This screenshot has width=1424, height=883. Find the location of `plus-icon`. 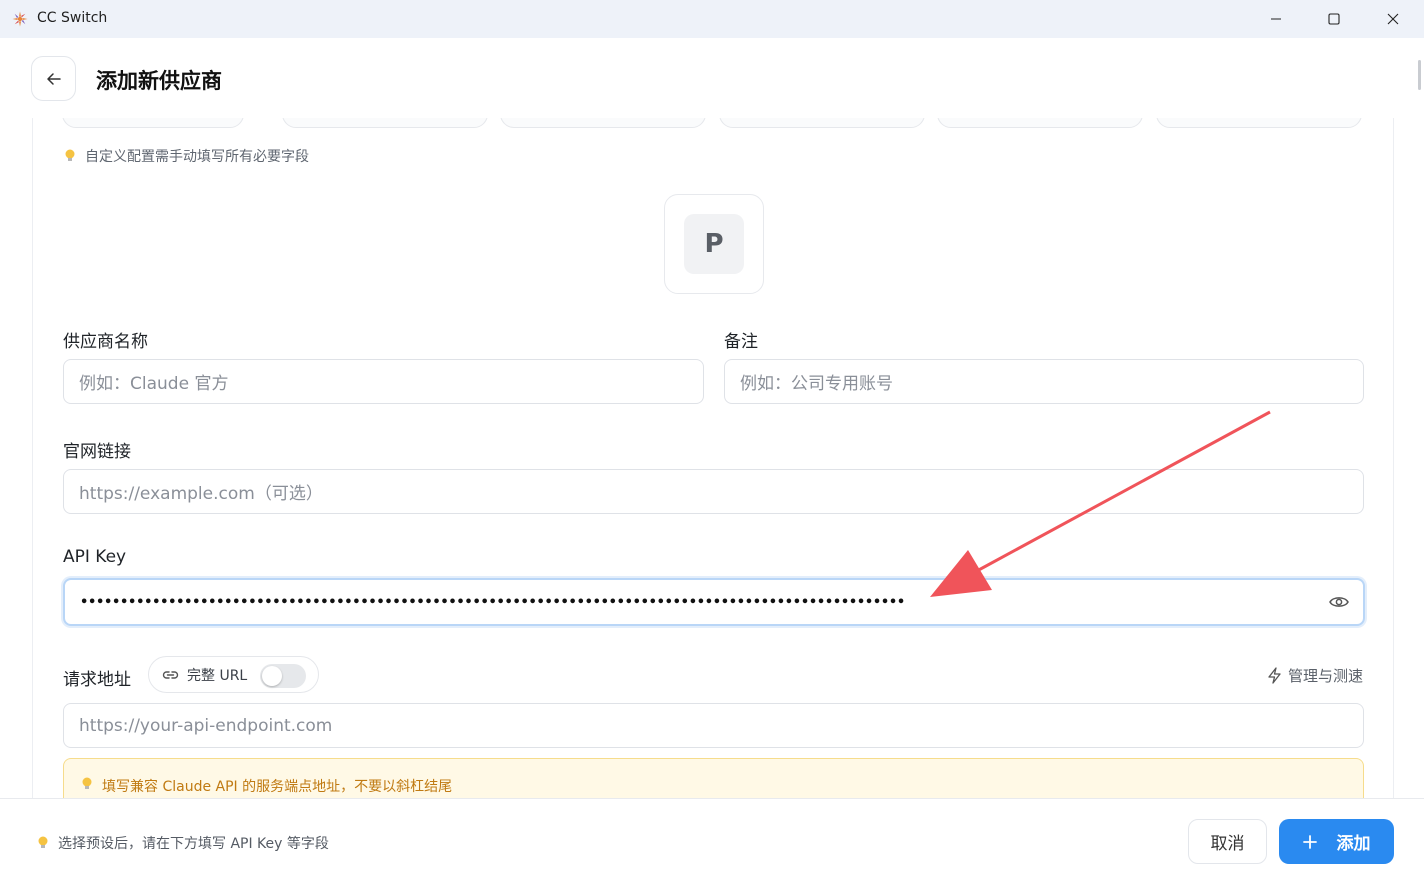

plus-icon is located at coordinates (1309, 841).